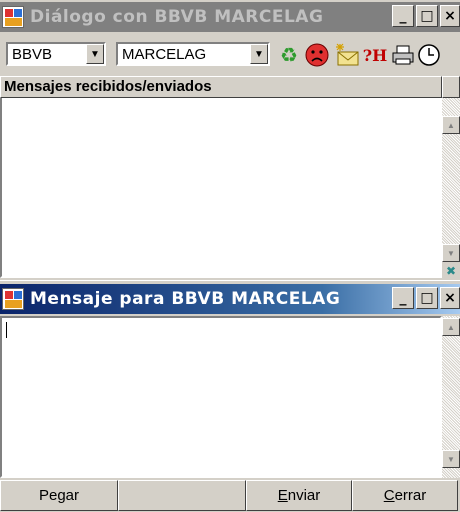 The width and height of the screenshot is (460, 512). What do you see at coordinates (282, 495) in the screenshot?
I see `send-label-accel: E` at bounding box center [282, 495].